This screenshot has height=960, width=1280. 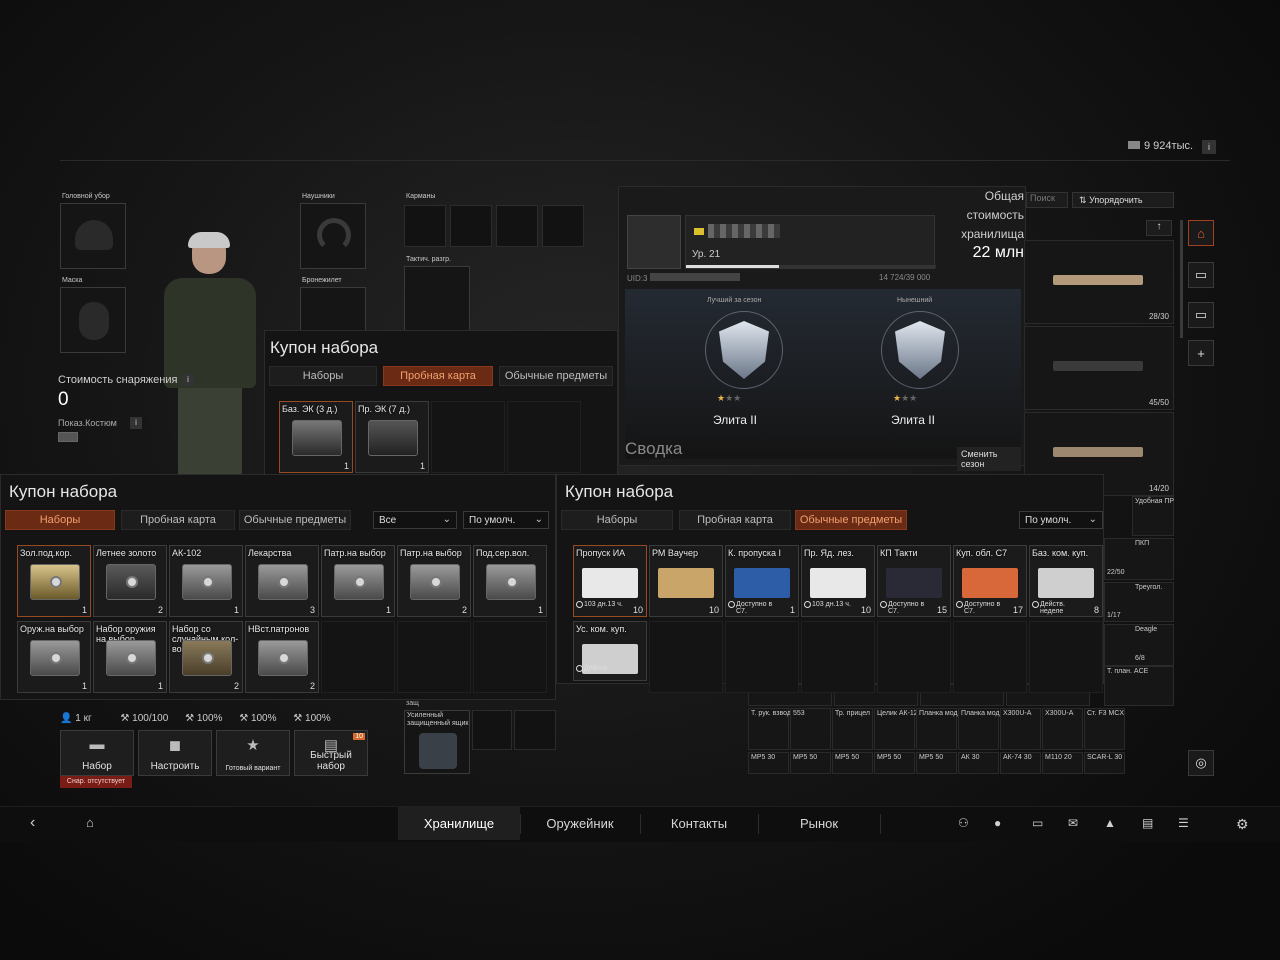 What do you see at coordinates (1073, 823) in the screenshot?
I see `mail-icon: ✉` at bounding box center [1073, 823].